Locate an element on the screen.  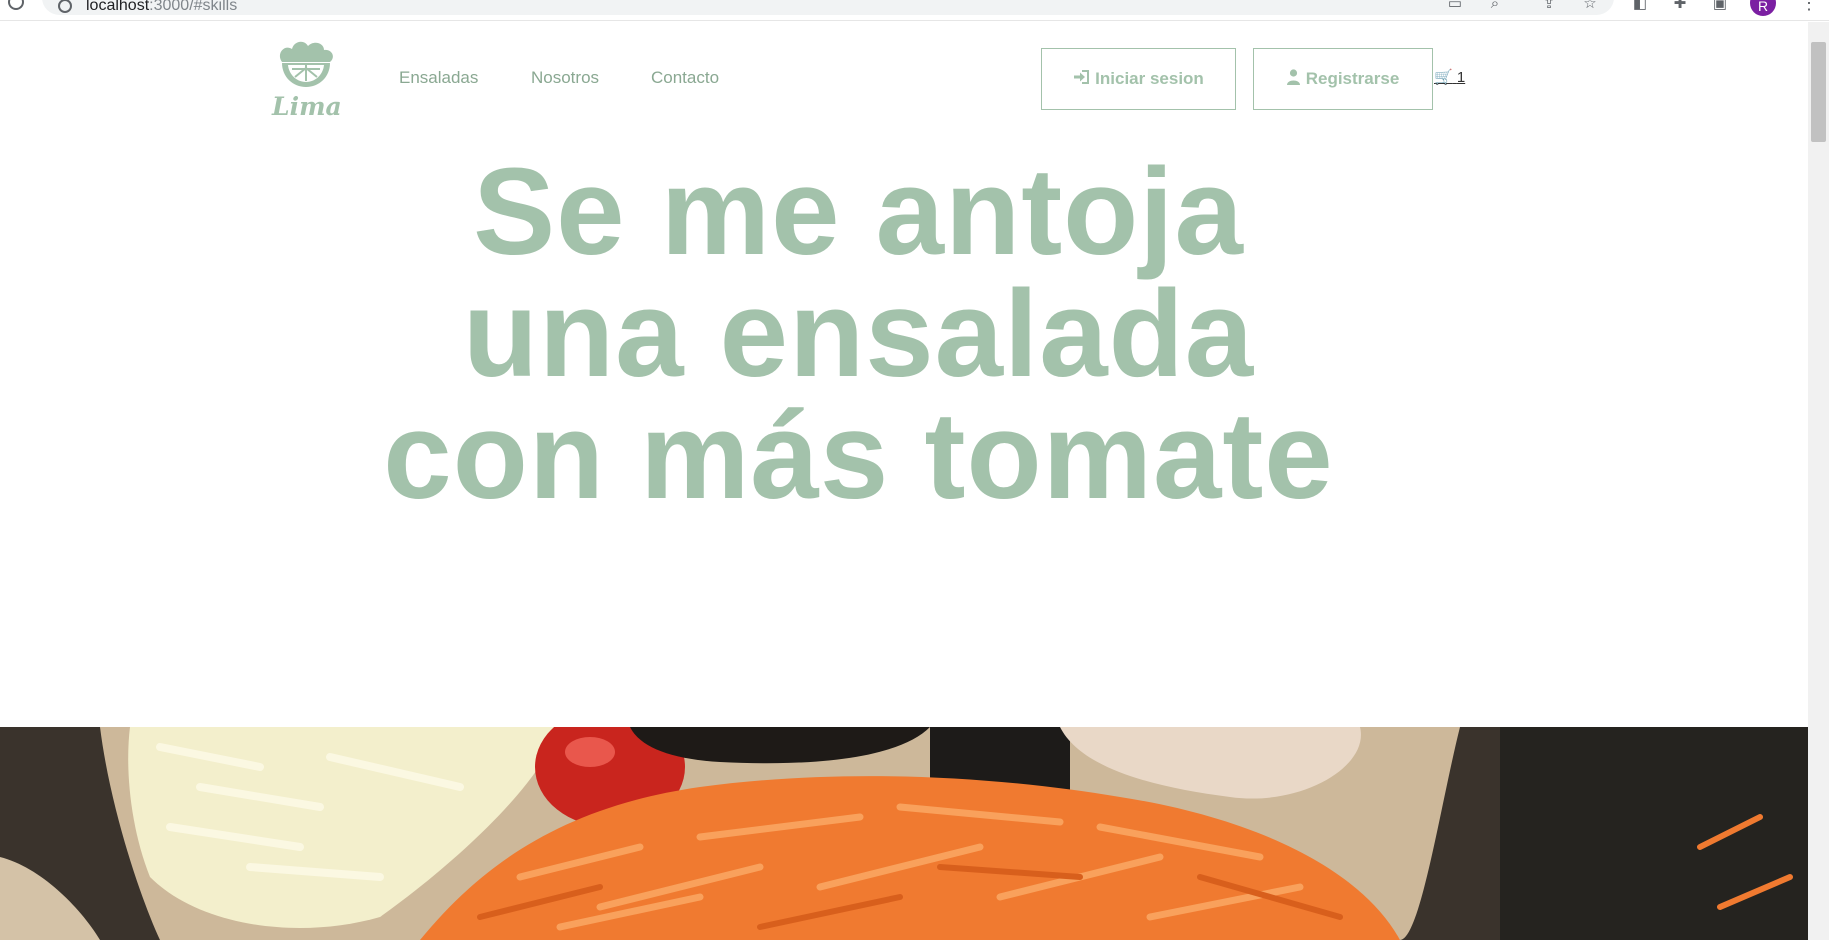
user-icon is located at coordinates (1293, 79).